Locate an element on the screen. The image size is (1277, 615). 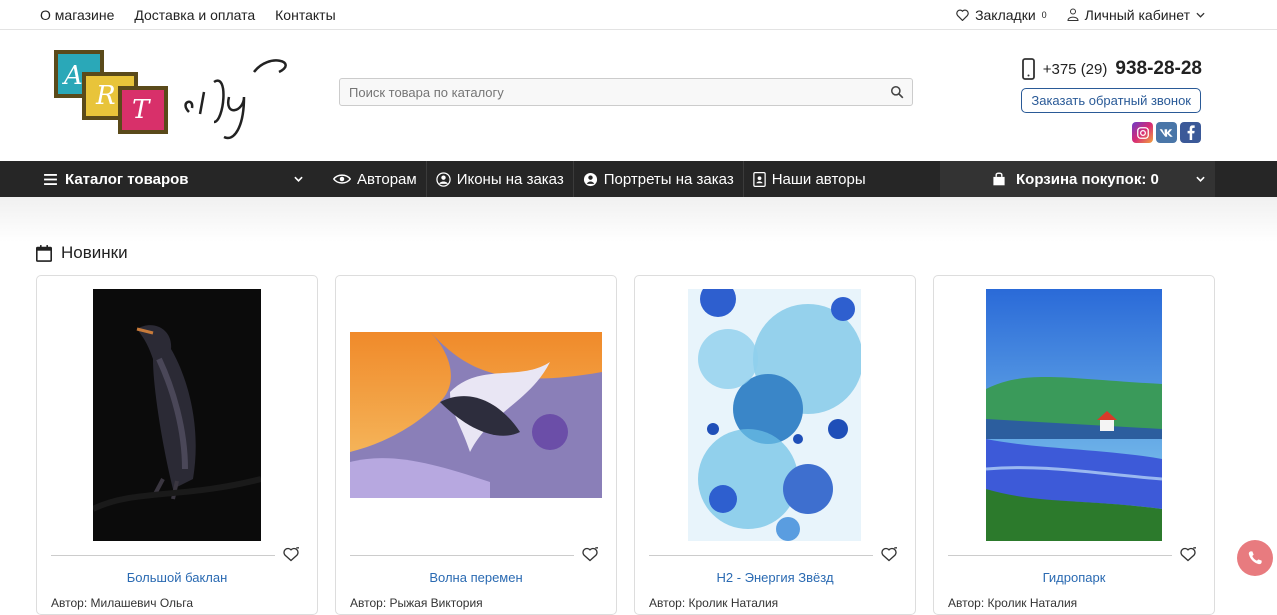
mobile-phone-icon is located at coordinates (1028, 69).